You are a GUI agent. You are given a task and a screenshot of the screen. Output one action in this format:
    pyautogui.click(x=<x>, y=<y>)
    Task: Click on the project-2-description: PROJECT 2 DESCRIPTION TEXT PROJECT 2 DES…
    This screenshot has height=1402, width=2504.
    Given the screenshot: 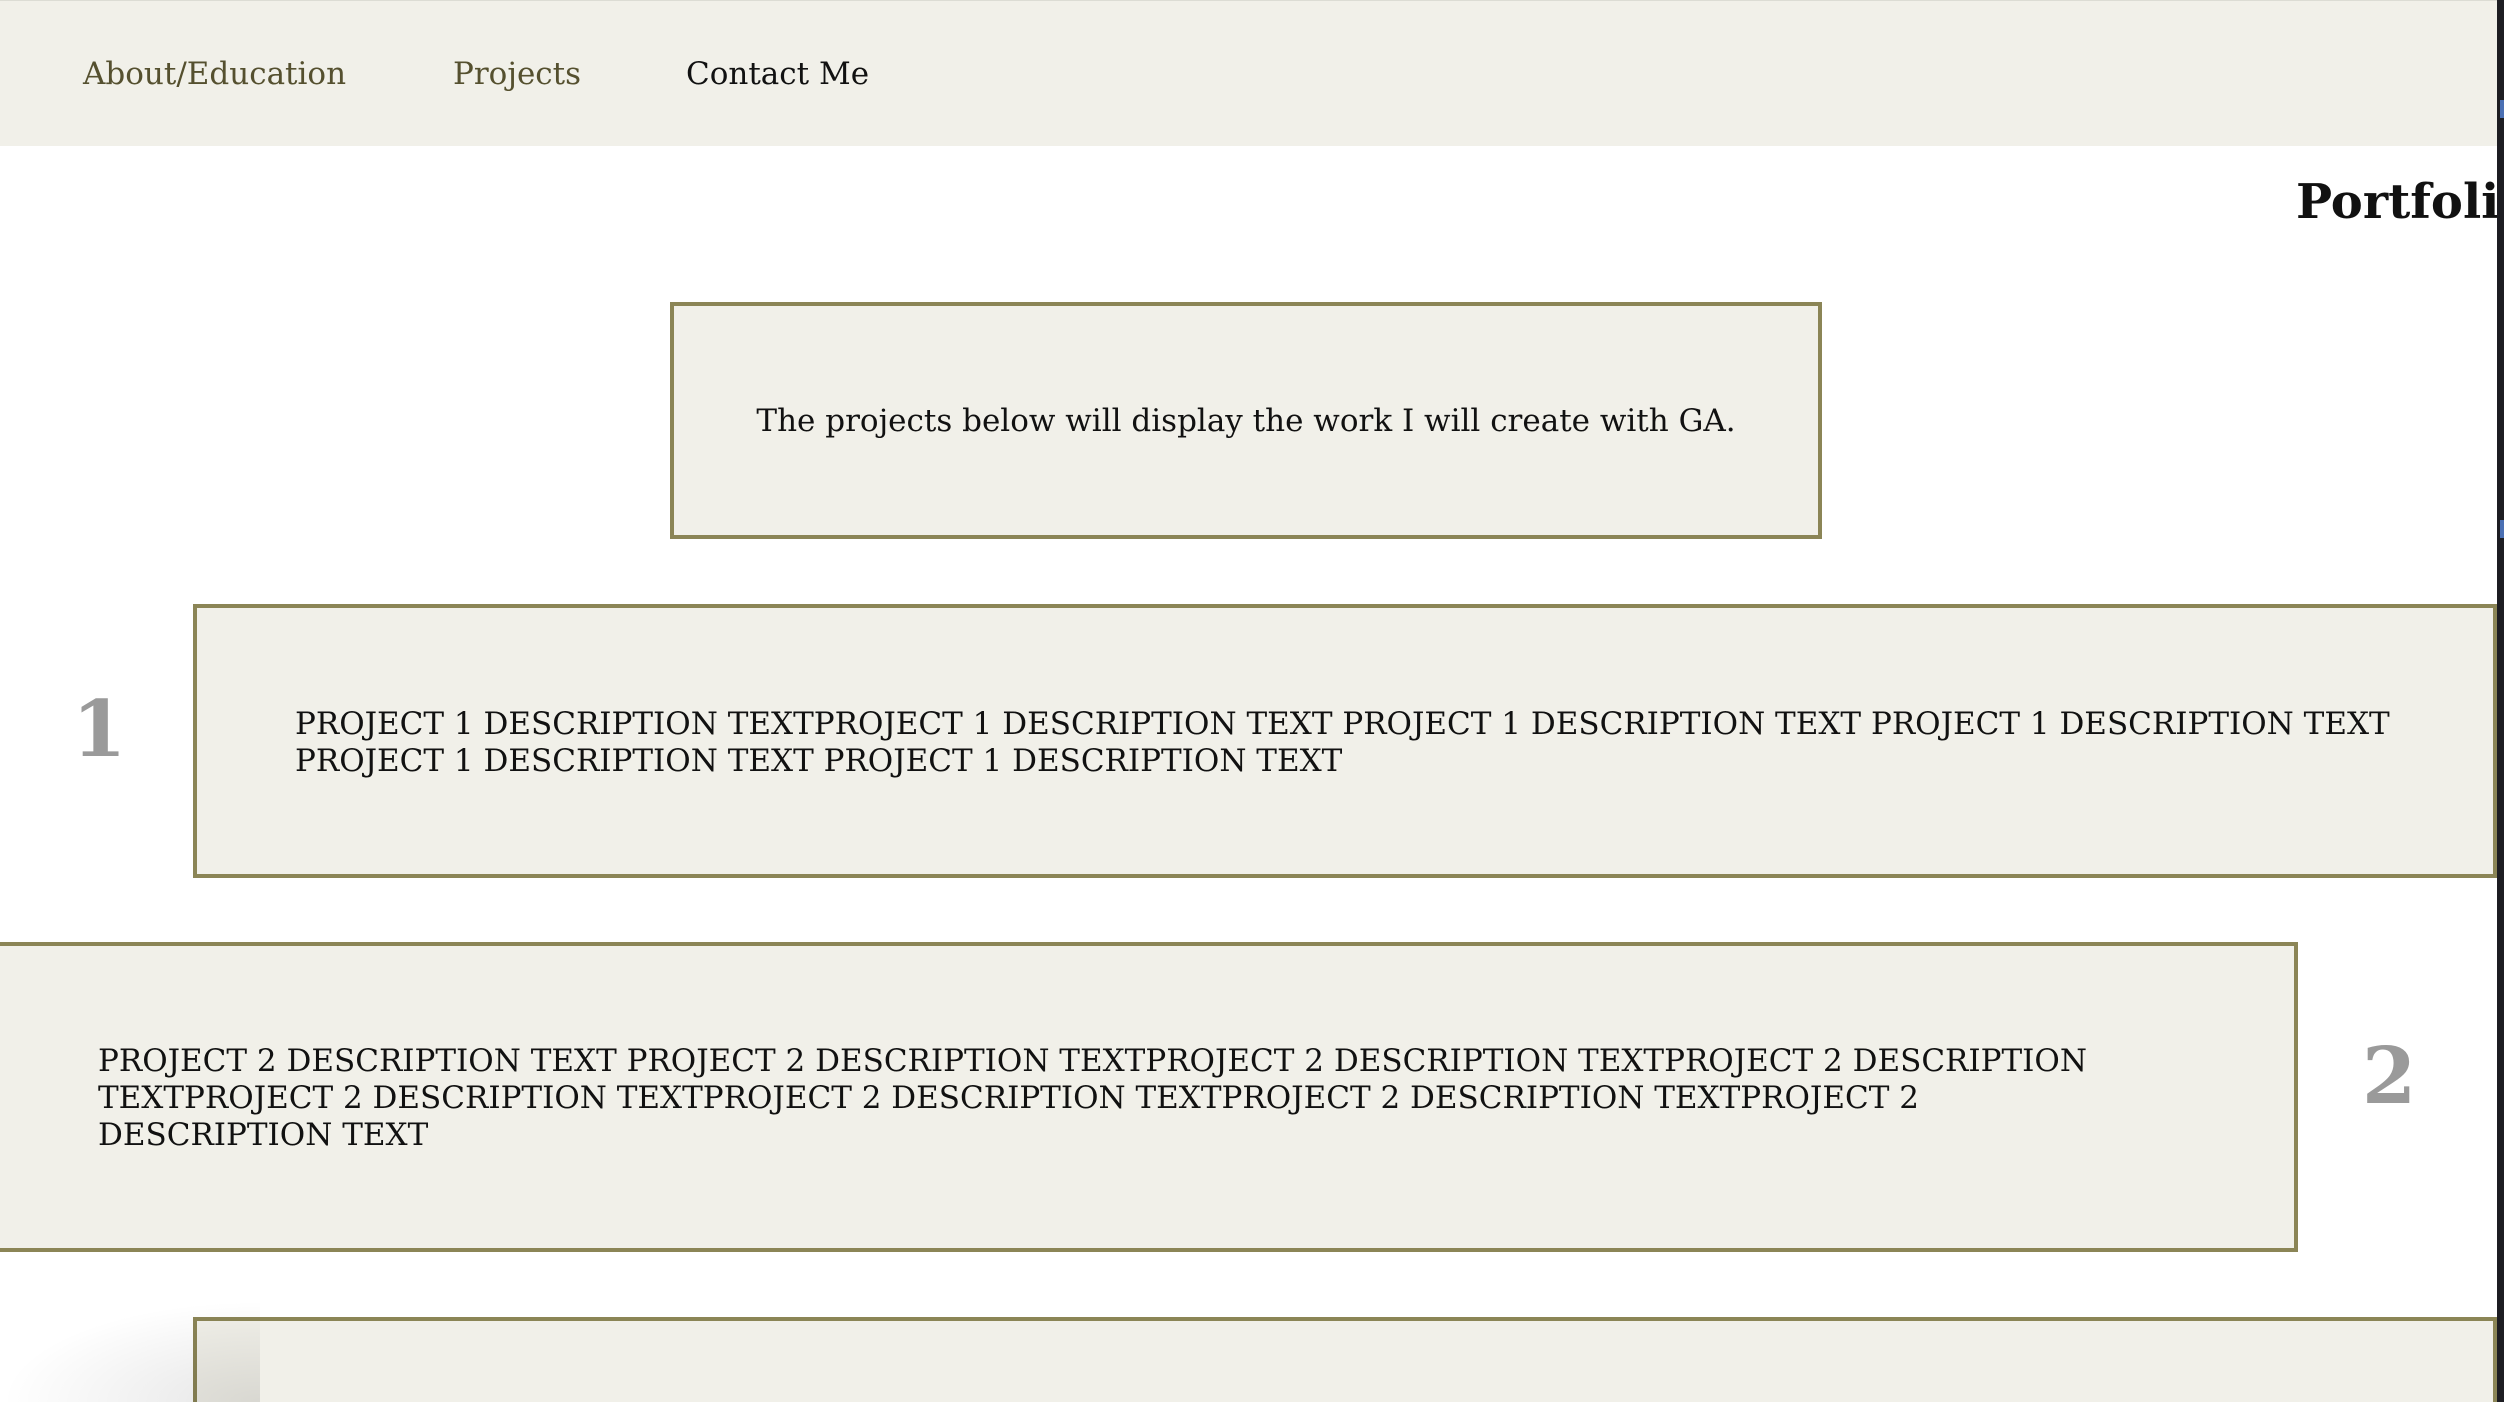 What is the action you would take?
    pyautogui.click(x=1092, y=1098)
    